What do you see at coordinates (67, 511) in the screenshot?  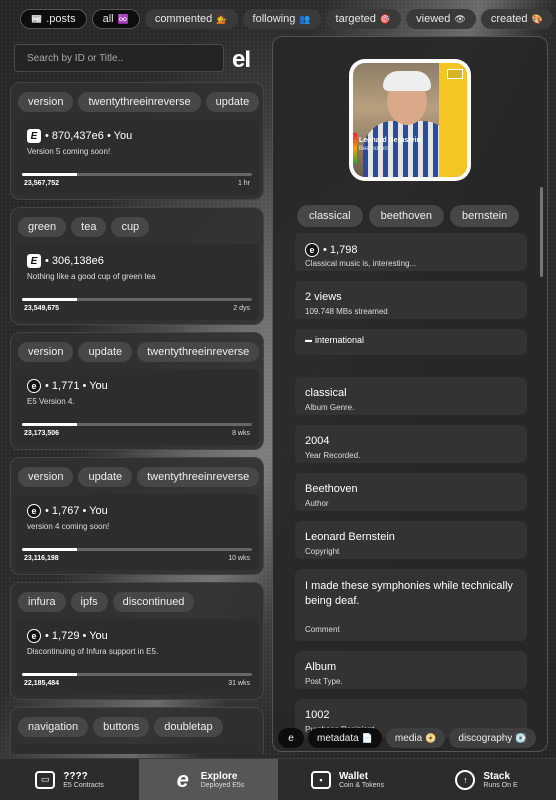 I see `post-author: e • 1,767 • You` at bounding box center [67, 511].